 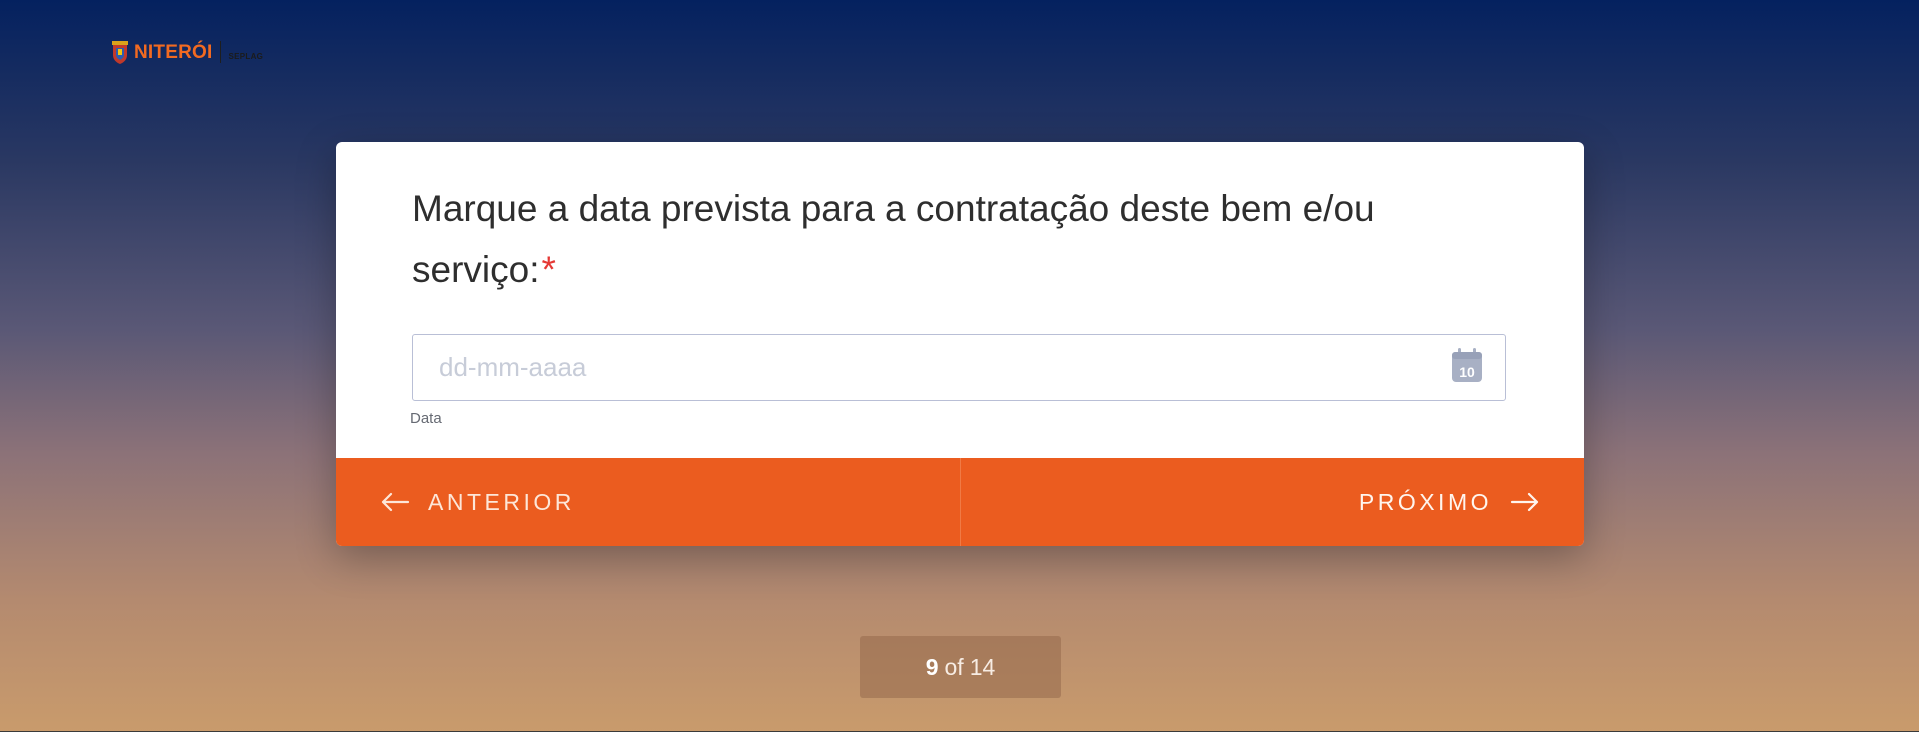 I want to click on calendar-icon-day: 10, so click(x=1467, y=372).